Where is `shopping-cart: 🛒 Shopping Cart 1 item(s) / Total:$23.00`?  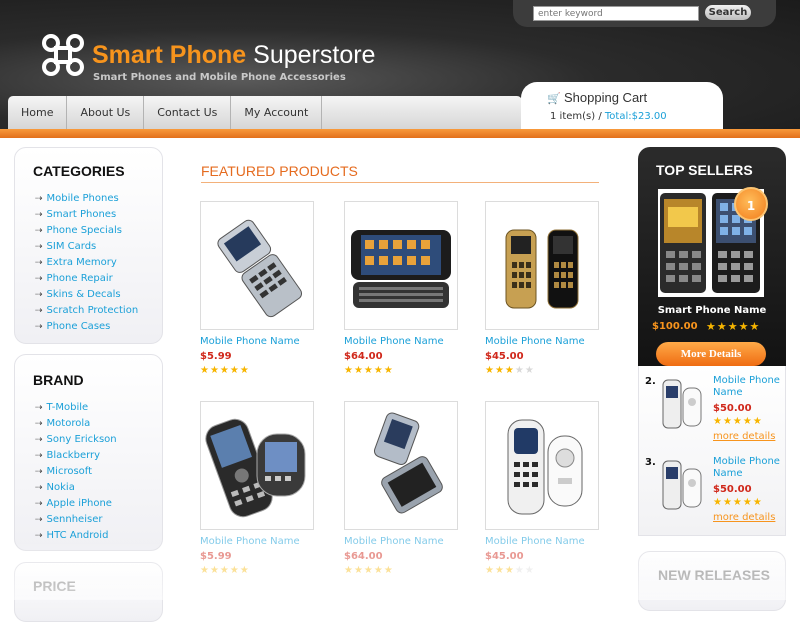
shopping-cart: 🛒 Shopping Cart 1 item(s) / Total:$23.00 is located at coordinates (622, 107).